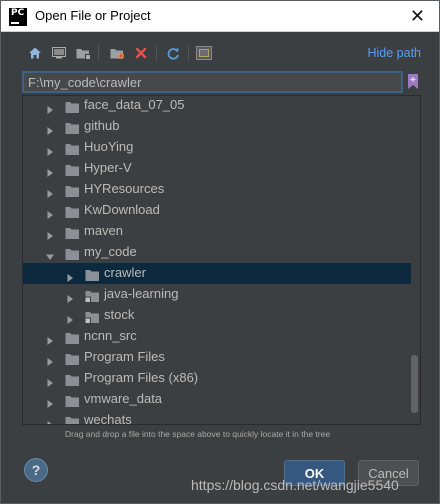  What do you see at coordinates (93, 15) in the screenshot?
I see `dialog-title: Open File or Project` at bounding box center [93, 15].